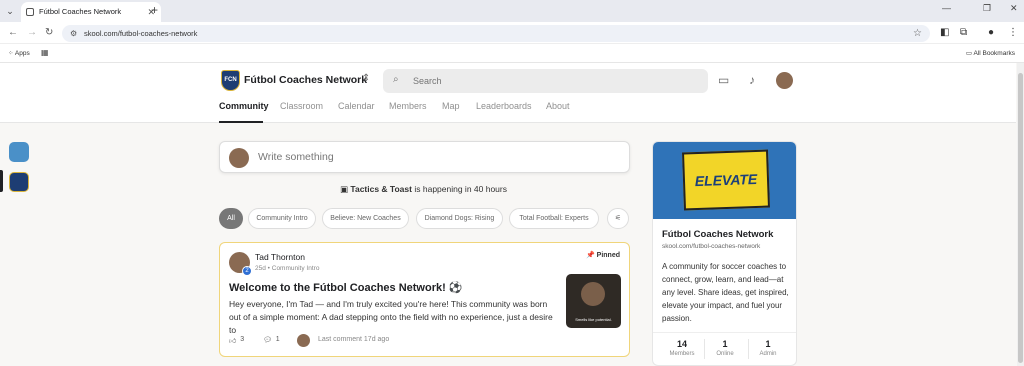  I want to click on composer-avatar, so click(239, 158).